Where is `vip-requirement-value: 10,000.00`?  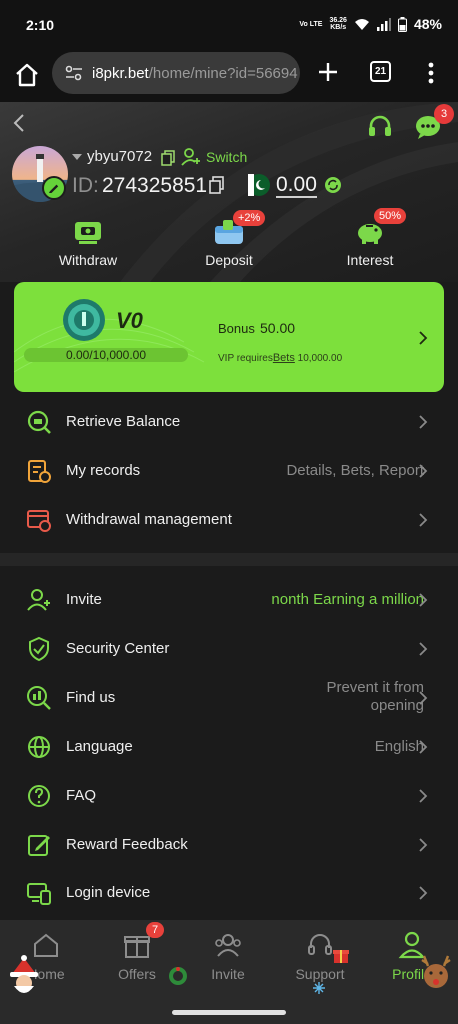
vip-requirement-value: 10,000.00 is located at coordinates (320, 358).